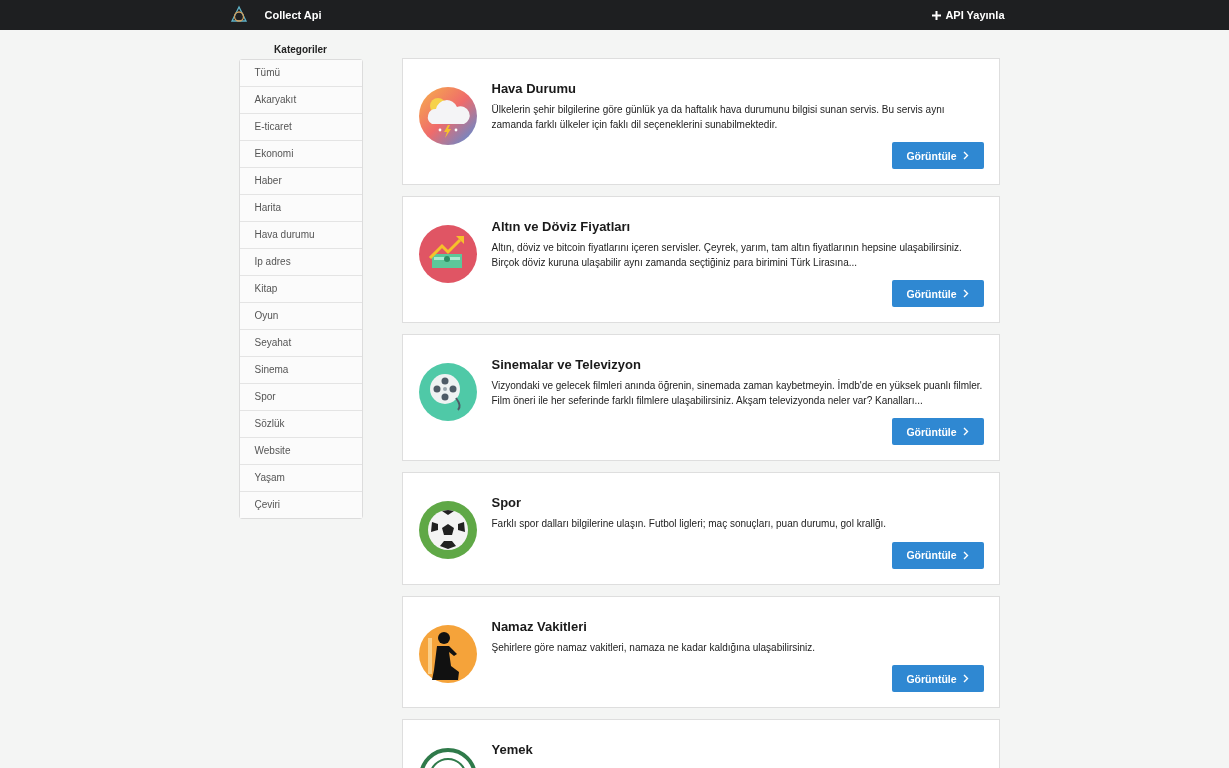  What do you see at coordinates (300, 261) in the screenshot?
I see `category-item: Ip adres` at bounding box center [300, 261].